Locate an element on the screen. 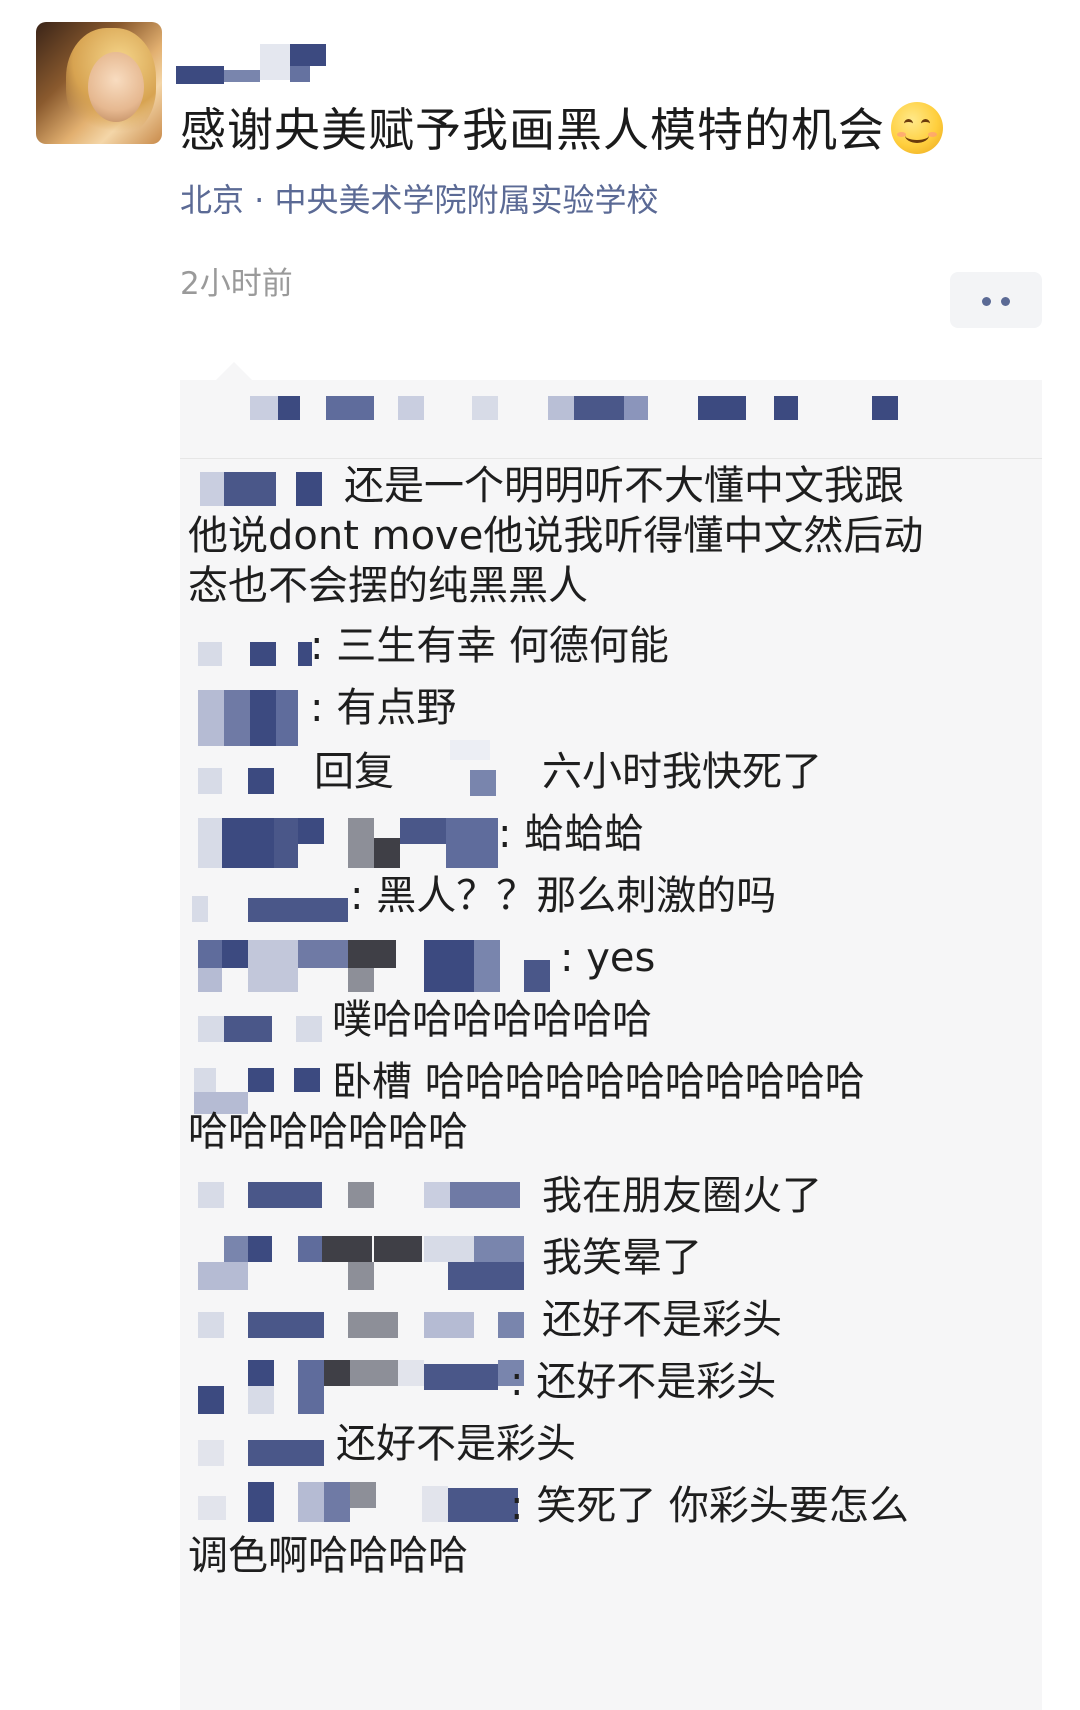 The width and height of the screenshot is (1080, 1710). comment-text: : 三生有幸 何德何能 is located at coordinates (489, 646).